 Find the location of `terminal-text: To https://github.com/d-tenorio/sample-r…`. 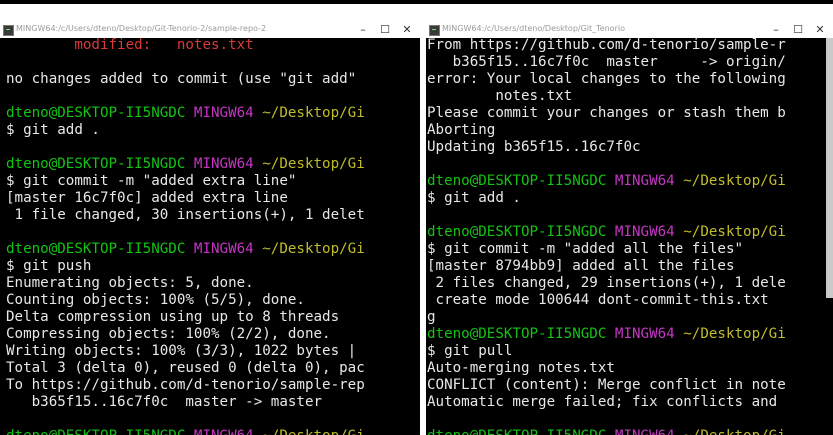

terminal-text: To https://github.com/d-tenorio/sample-r… is located at coordinates (185, 385).